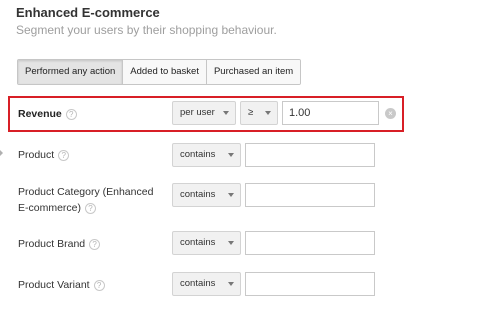 The height and width of the screenshot is (312, 503). What do you see at coordinates (310, 284) in the screenshot?
I see `product-variant-value-input` at bounding box center [310, 284].